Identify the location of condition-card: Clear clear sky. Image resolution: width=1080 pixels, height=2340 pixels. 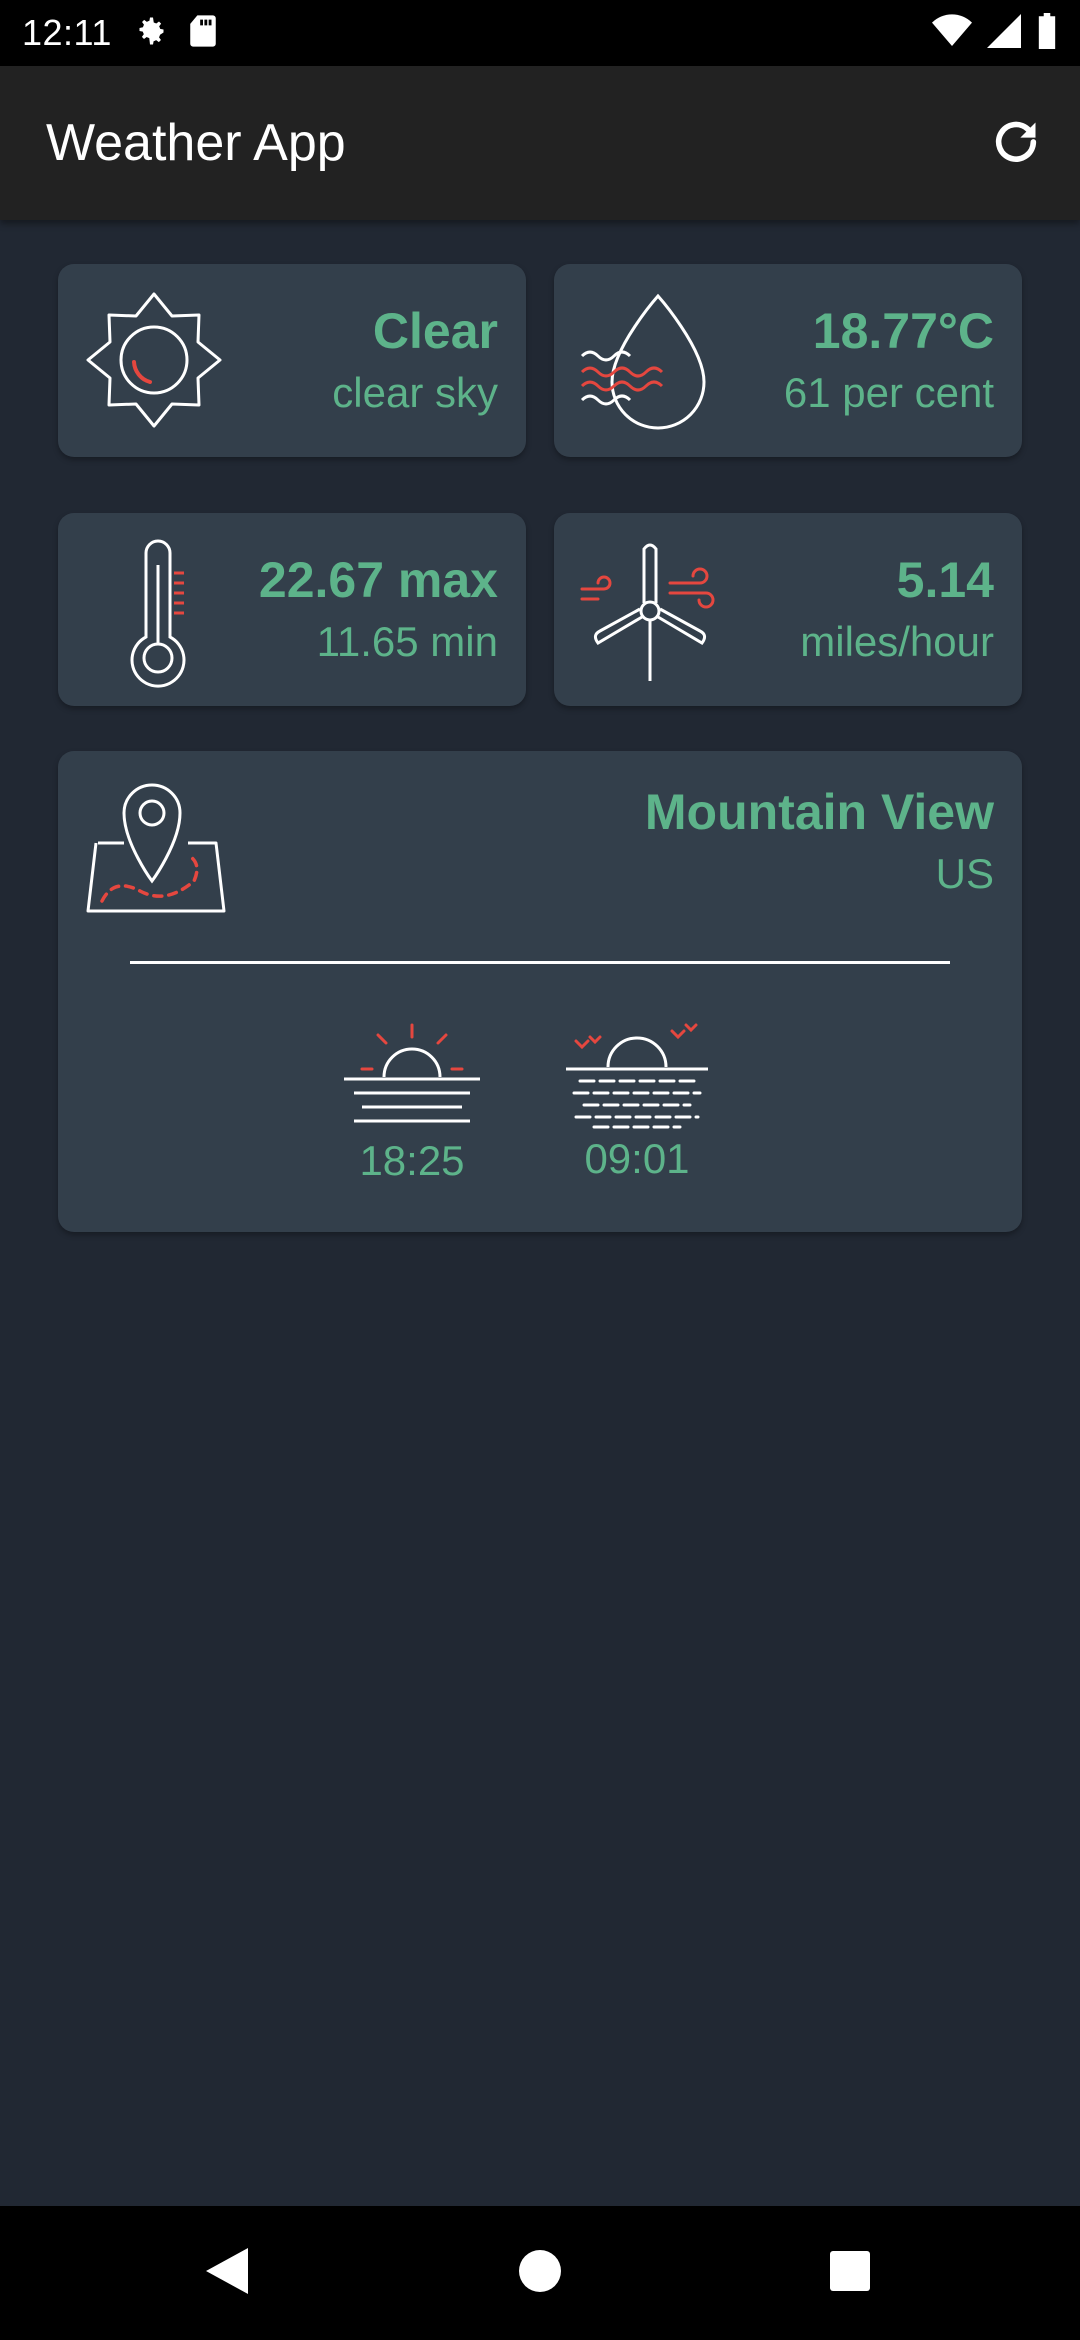
(292, 360).